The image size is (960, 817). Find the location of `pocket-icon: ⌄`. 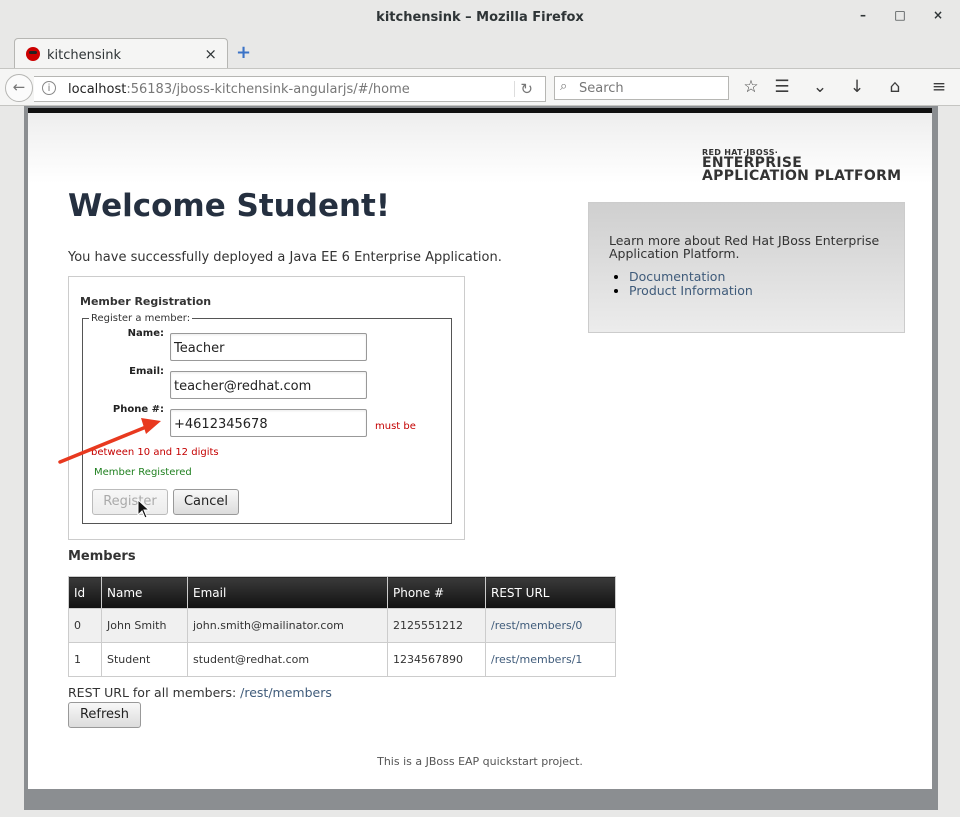

pocket-icon: ⌄ is located at coordinates (820, 87).